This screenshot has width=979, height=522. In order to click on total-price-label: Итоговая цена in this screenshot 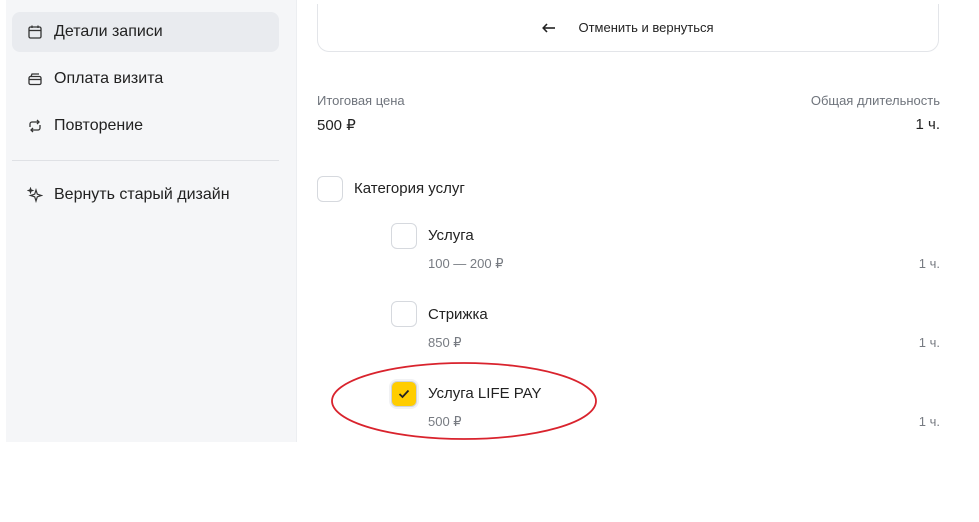, I will do `click(361, 100)`.